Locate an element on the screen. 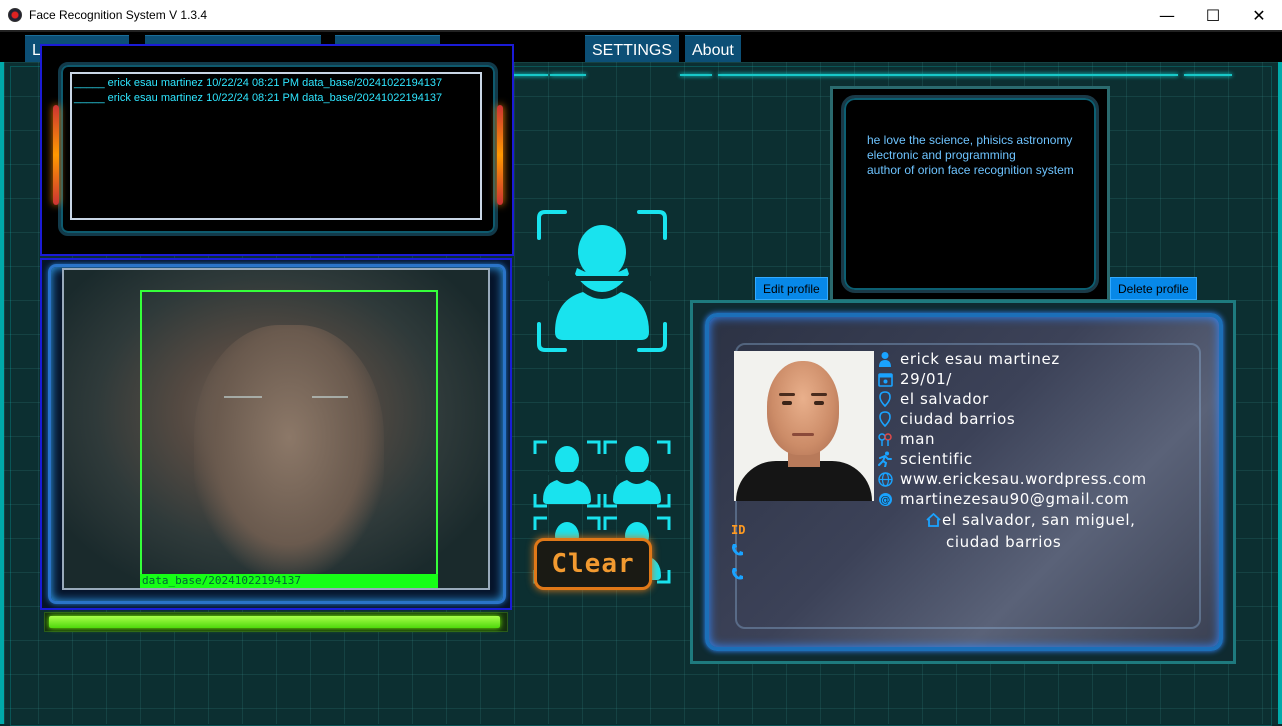 This screenshot has width=1282, height=726. menu-settings: SETTINGS is located at coordinates (632, 49).